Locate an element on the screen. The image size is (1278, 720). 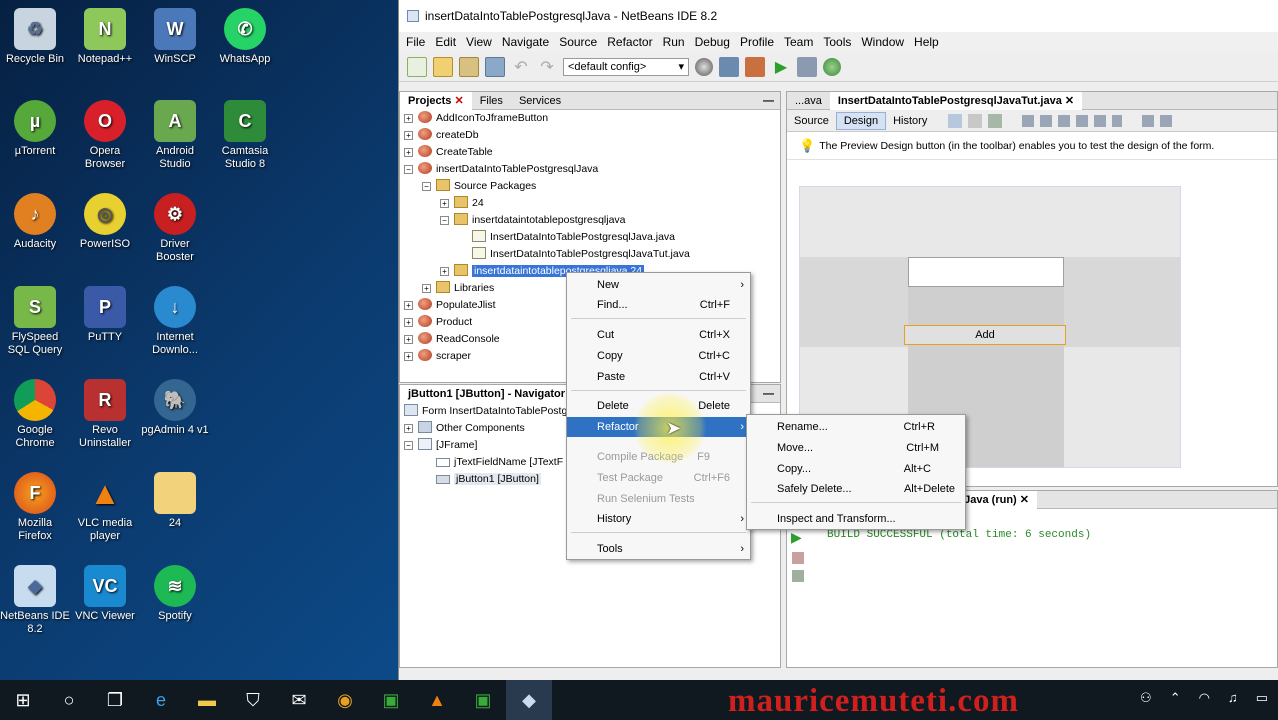
cortana-search-icon: ○ is located at coordinates (69, 700).